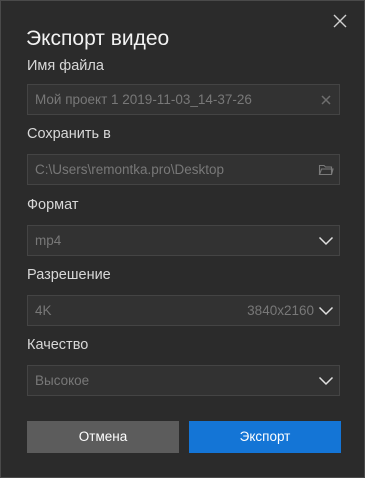  Describe the element at coordinates (130, 169) in the screenshot. I see `save-to-value: C:\Users\remontka.pro\Desktop` at that location.